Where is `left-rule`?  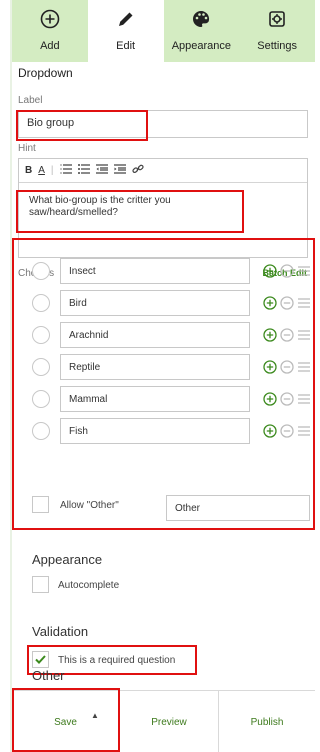 left-rule is located at coordinates (11, 376).